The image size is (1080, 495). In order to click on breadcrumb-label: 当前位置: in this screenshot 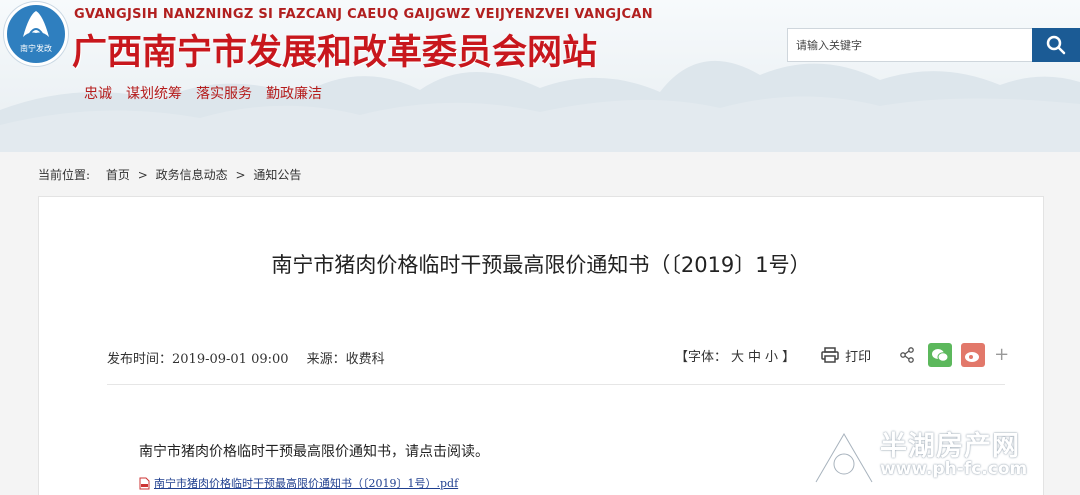, I will do `click(64, 175)`.